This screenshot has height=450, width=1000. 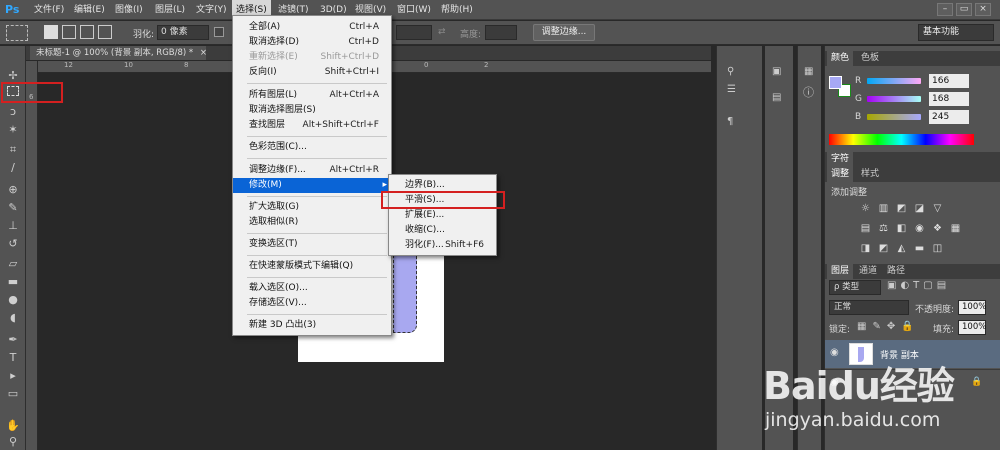 What do you see at coordinates (312, 110) in the screenshot?
I see `menu-item-deselect-layers: 取消选择图层(S)` at bounding box center [312, 110].